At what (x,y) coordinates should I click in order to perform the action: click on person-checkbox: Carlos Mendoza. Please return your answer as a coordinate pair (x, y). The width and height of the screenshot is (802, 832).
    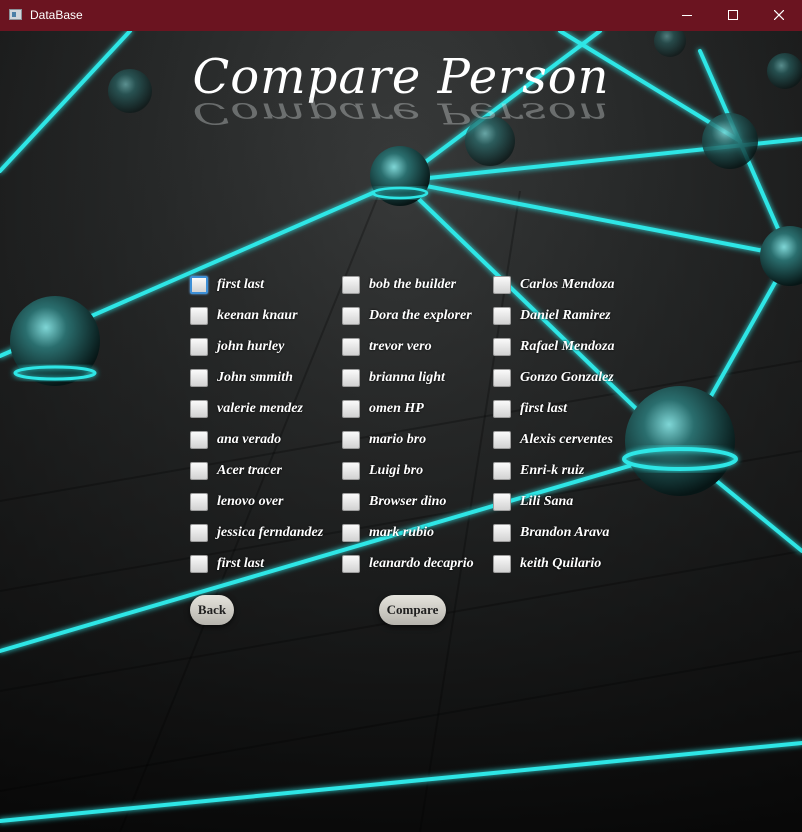
    Looking at the image, I should click on (554, 285).